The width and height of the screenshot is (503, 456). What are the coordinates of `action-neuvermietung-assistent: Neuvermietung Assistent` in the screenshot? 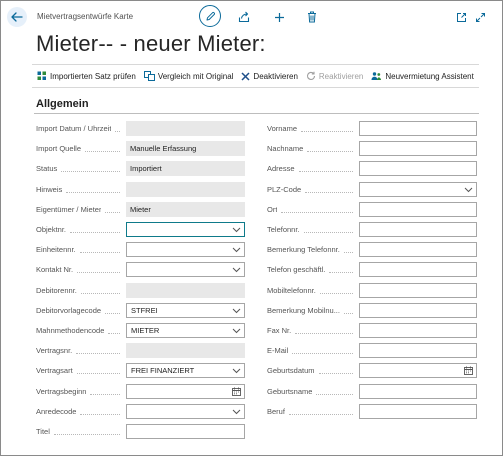 It's located at (422, 76).